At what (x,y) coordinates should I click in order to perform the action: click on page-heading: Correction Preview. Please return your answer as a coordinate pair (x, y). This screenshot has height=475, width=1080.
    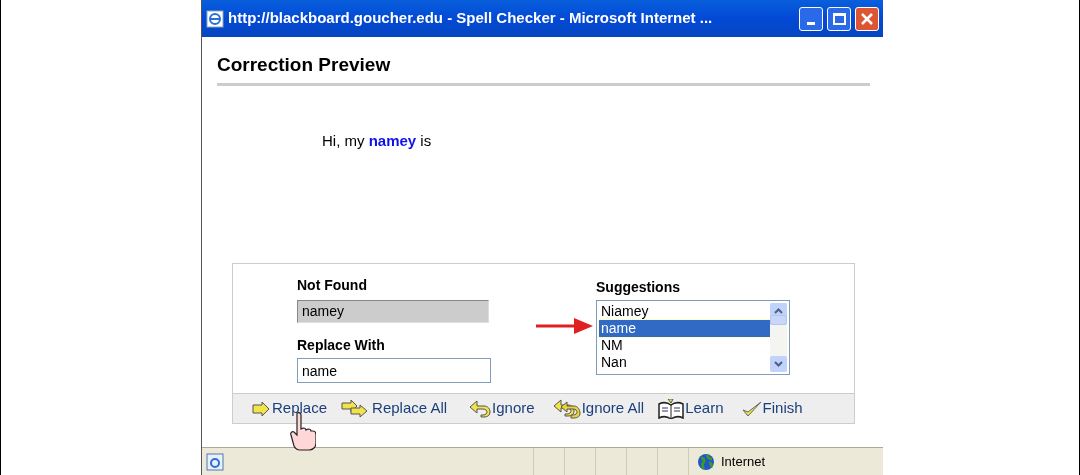
    Looking at the image, I should click on (304, 65).